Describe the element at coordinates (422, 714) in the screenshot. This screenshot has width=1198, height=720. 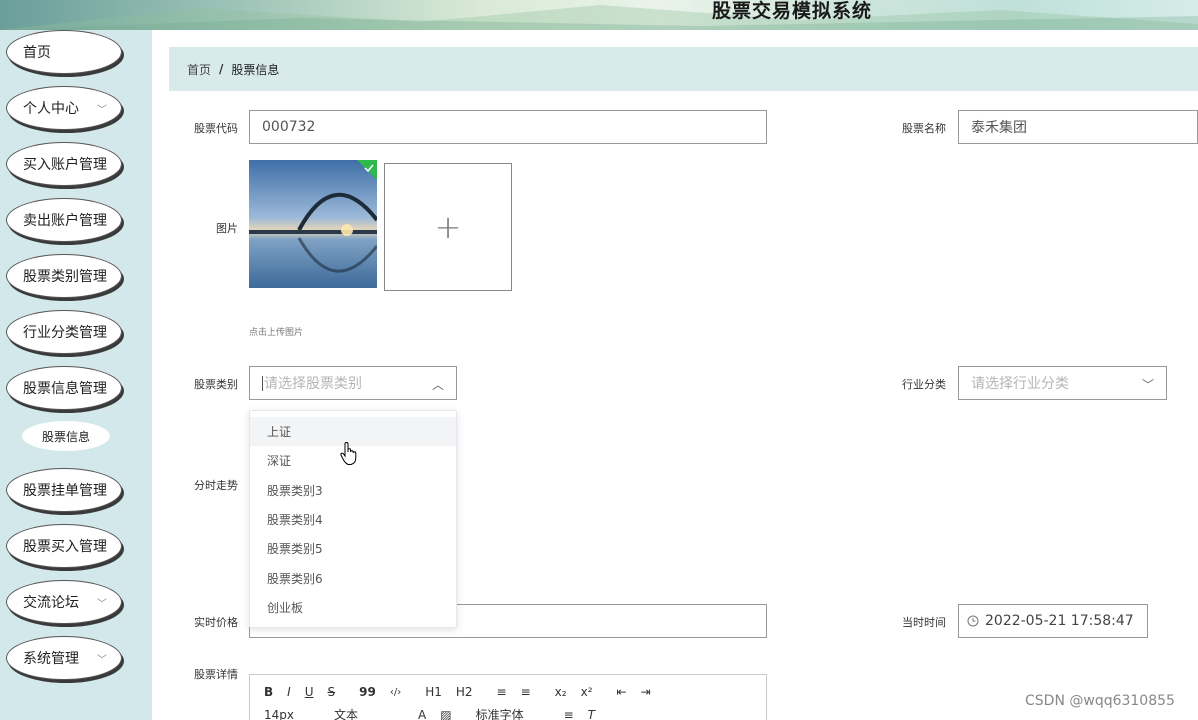
I see `font-color-button: A` at that location.